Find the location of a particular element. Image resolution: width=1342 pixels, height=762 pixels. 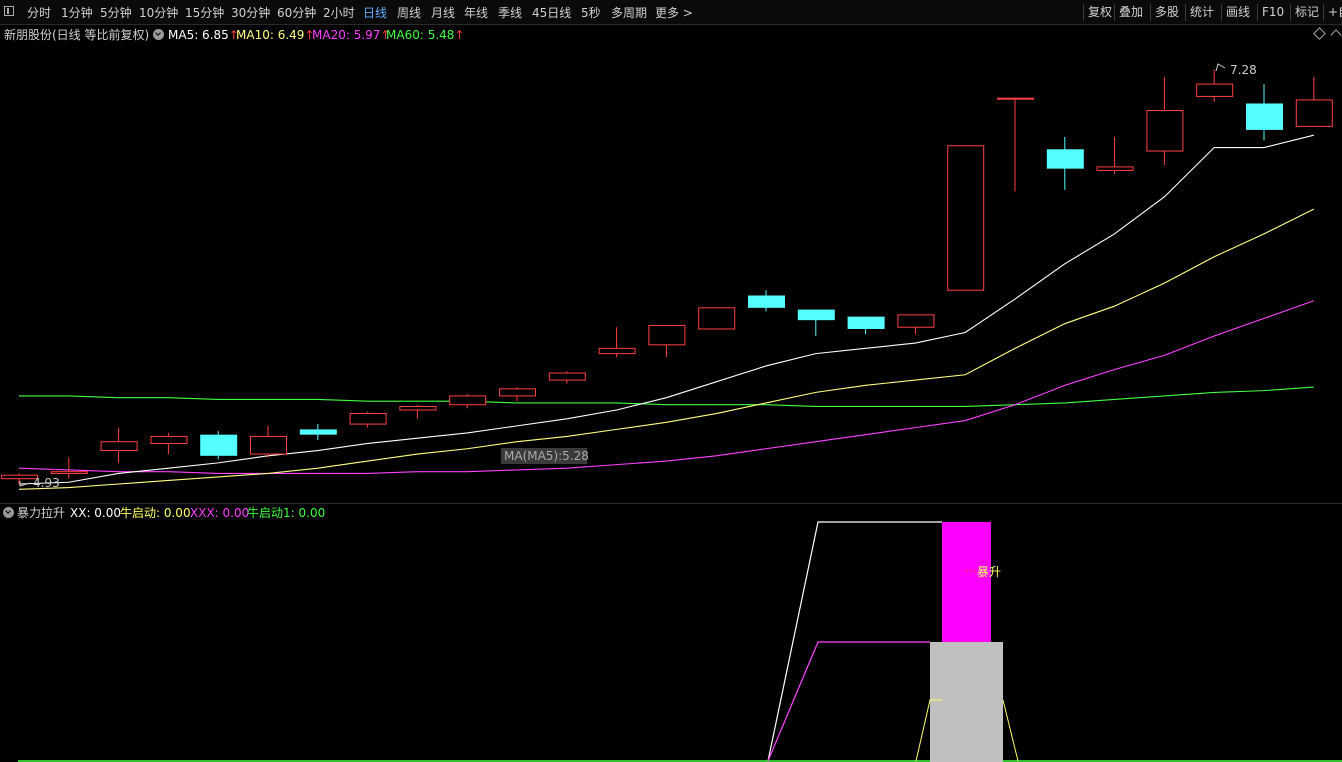

panel-divider is located at coordinates (671, 503).